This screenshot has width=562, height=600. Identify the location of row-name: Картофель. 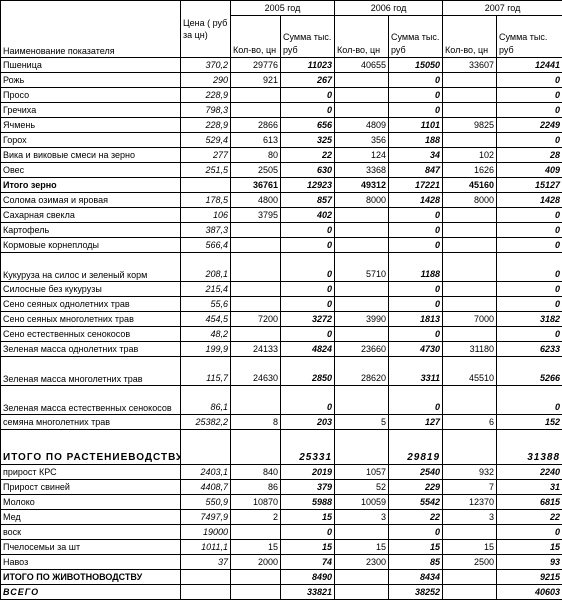
(91, 230).